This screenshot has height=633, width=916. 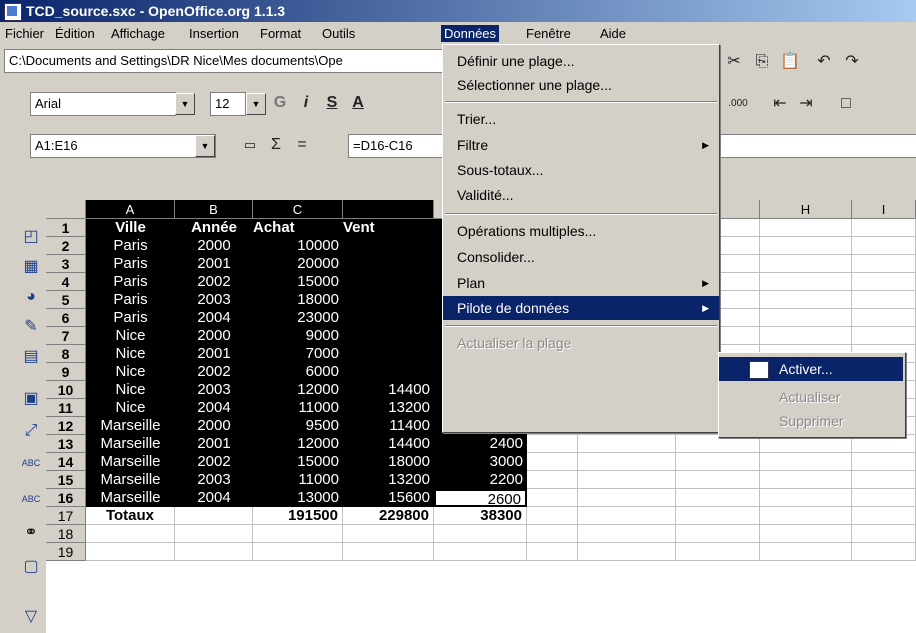 I want to click on filter-icon: ▽, so click(x=31, y=617).